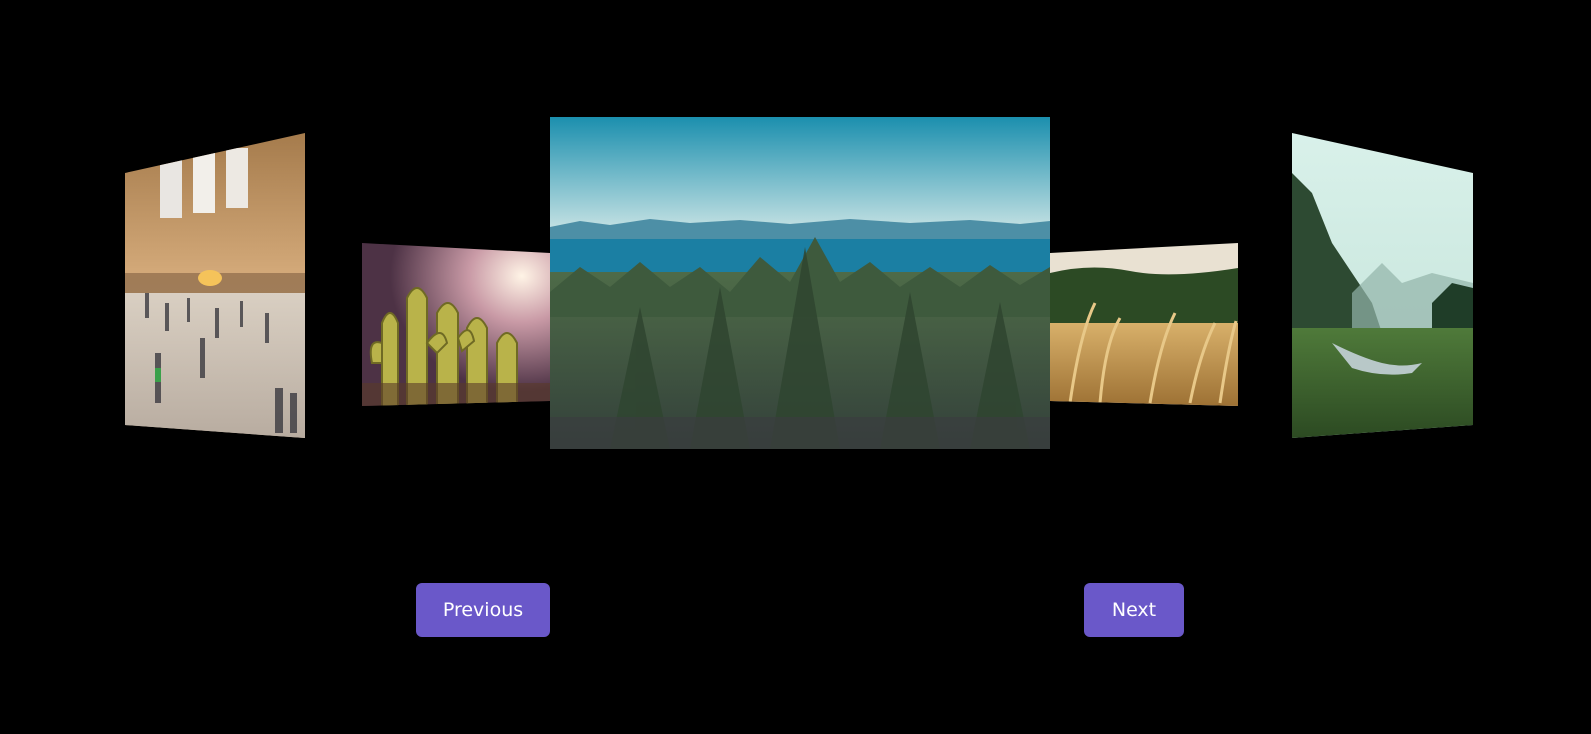  I want to click on cactus-image, so click(456, 324).